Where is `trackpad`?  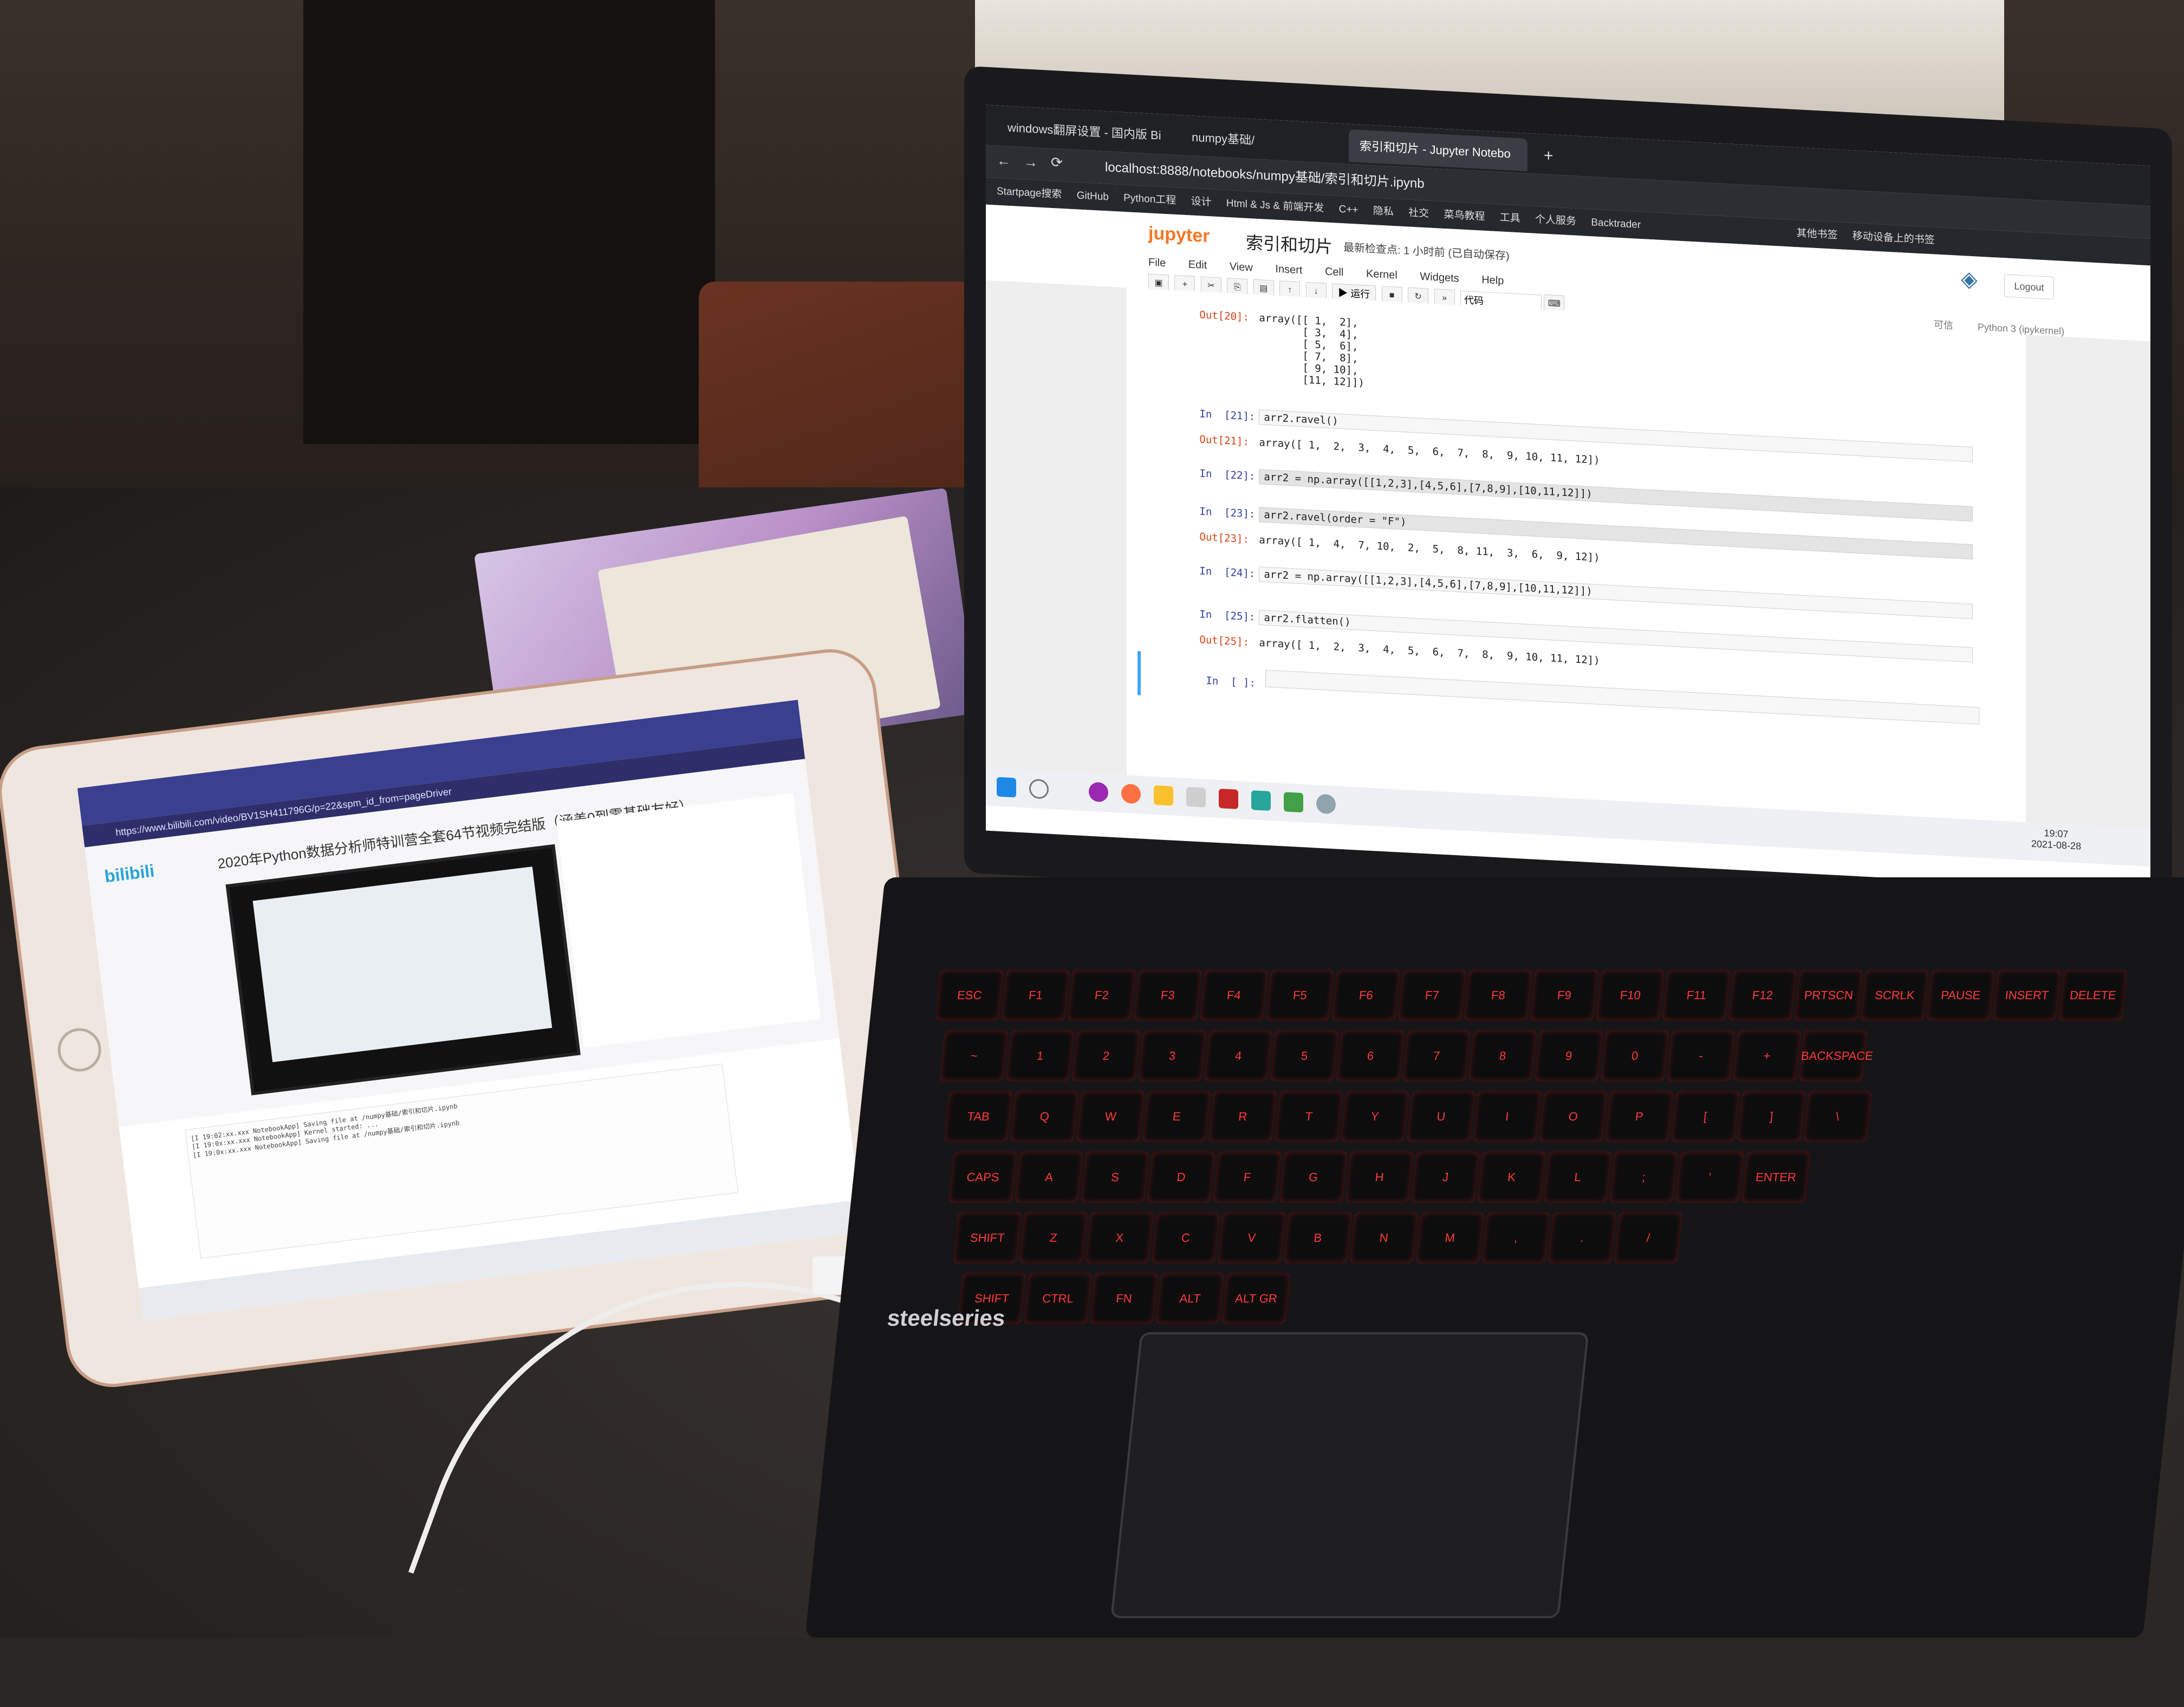
trackpad is located at coordinates (1349, 1475).